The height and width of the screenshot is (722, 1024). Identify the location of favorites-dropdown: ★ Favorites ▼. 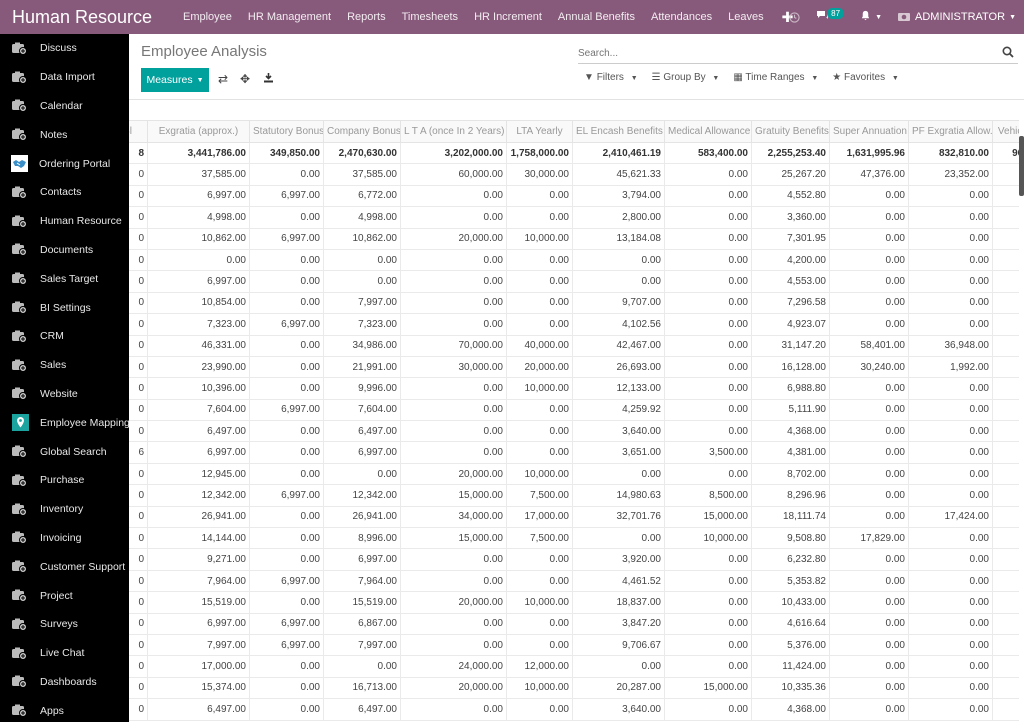
(865, 77).